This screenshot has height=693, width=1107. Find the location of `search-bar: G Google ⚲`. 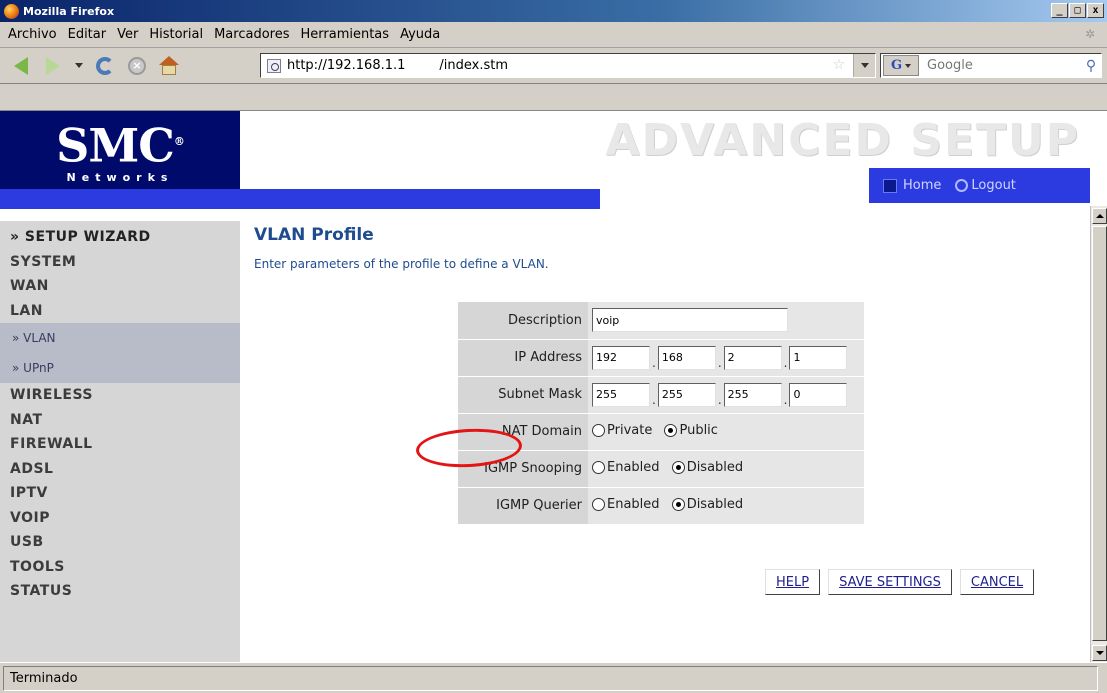

search-bar: G Google ⚲ is located at coordinates (991, 65).